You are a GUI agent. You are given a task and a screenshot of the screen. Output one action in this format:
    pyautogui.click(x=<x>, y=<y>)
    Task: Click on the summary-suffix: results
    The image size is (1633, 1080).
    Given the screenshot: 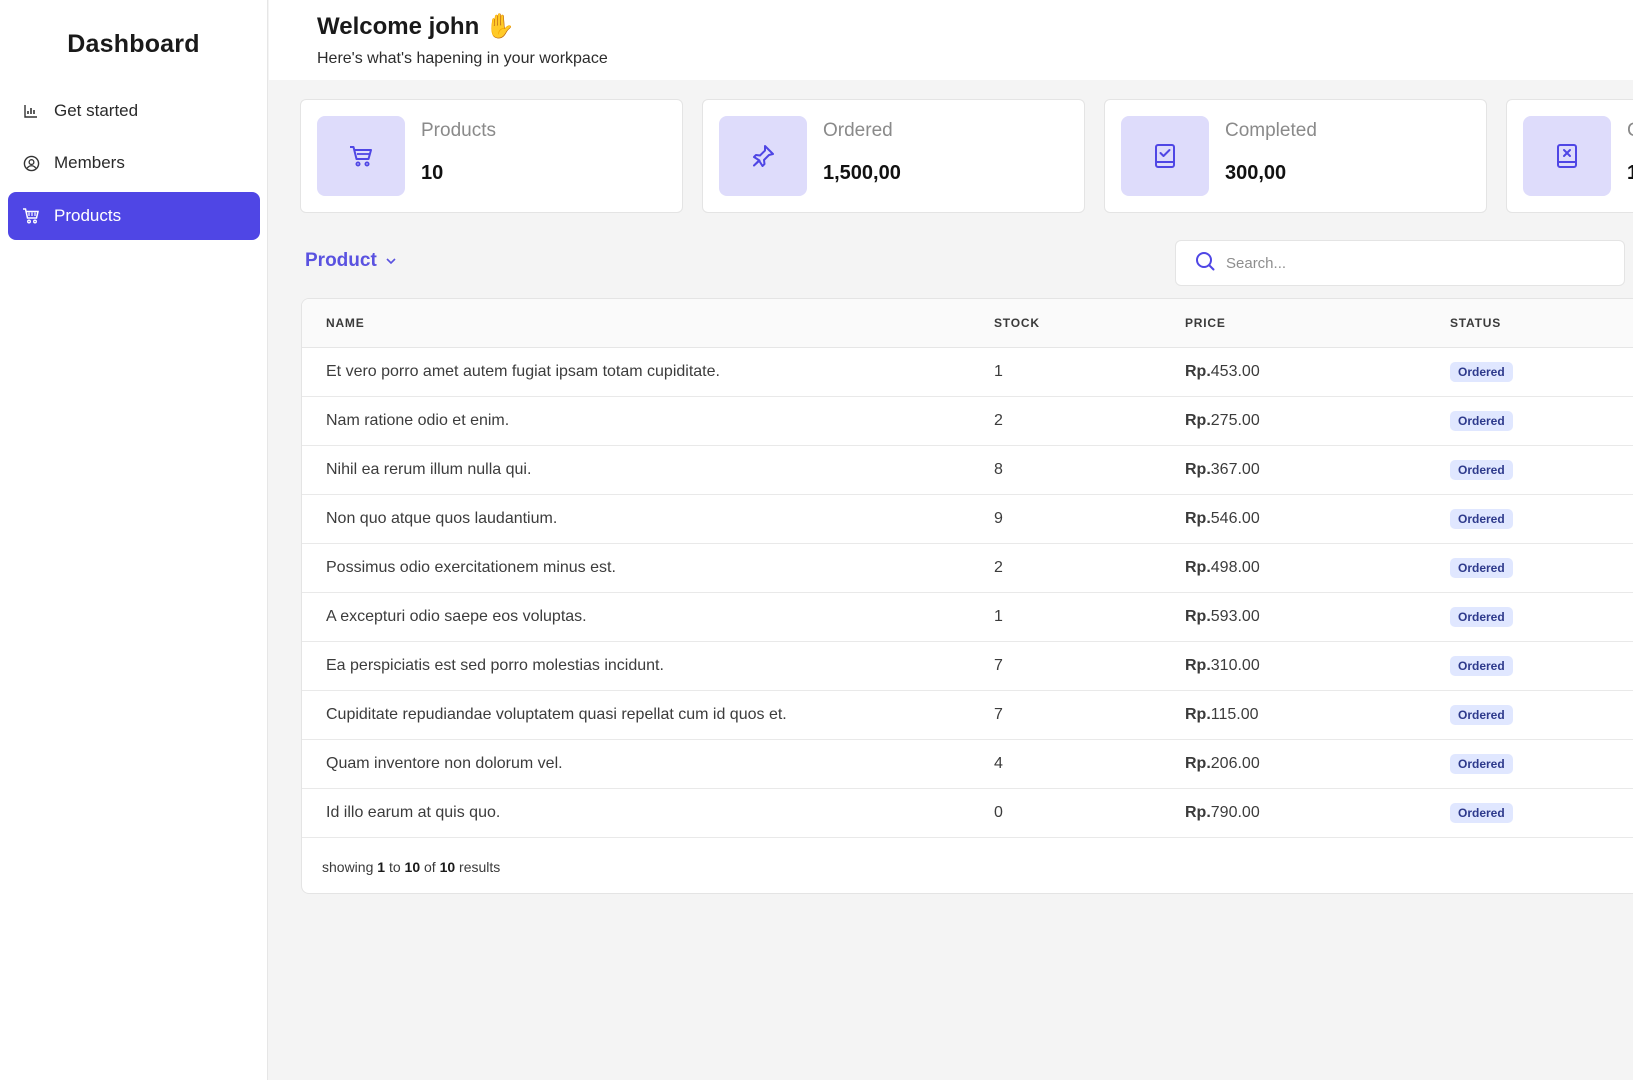 What is the action you would take?
    pyautogui.click(x=480, y=866)
    